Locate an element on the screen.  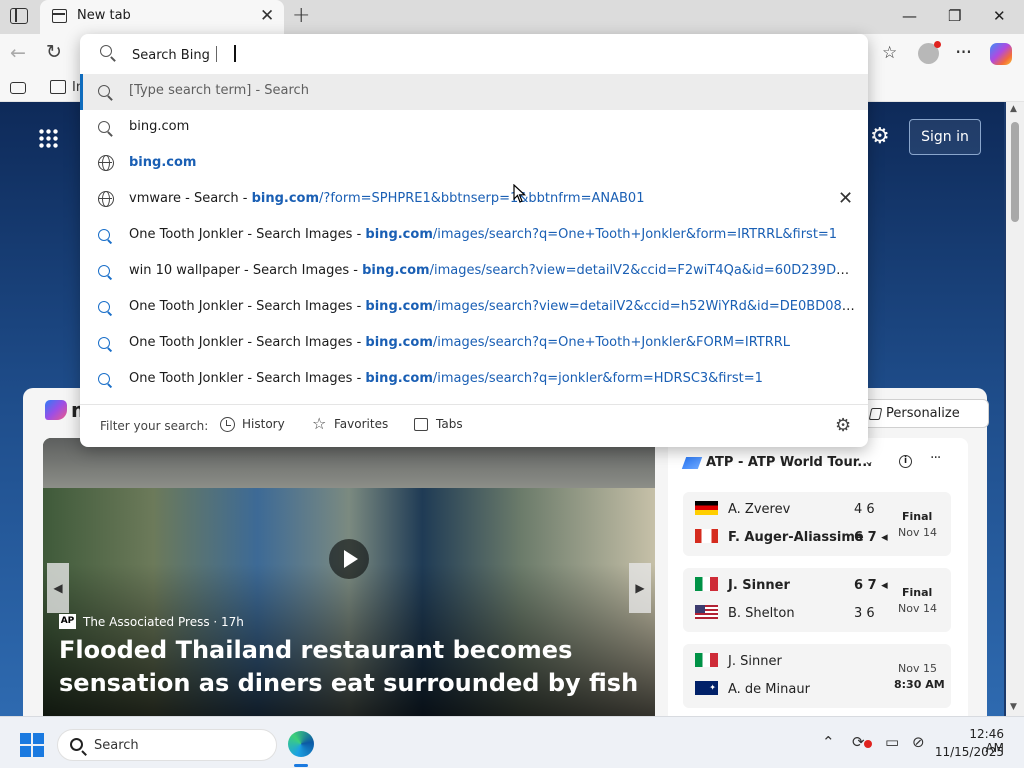
title-bar: New tab ✕ + — ❐ ✕ is located at coordinates (512, 17).